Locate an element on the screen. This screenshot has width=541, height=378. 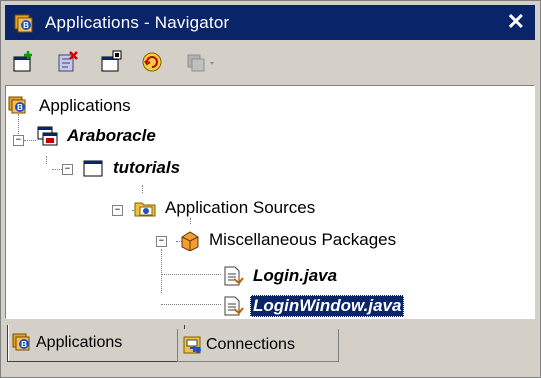
tree-node-file: Login.java is located at coordinates (281, 276).